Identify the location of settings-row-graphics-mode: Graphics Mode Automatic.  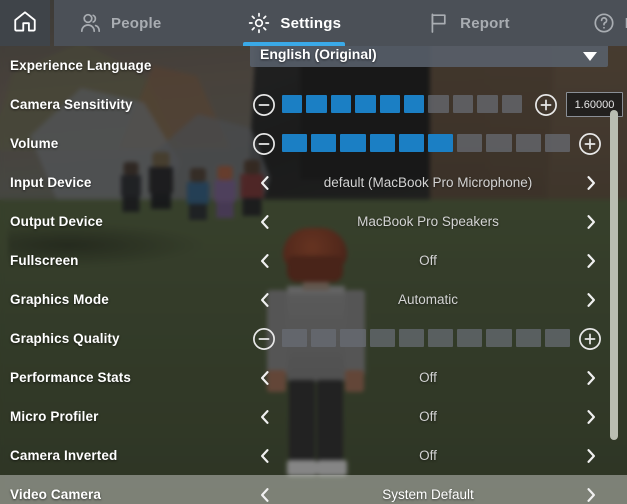
(313, 299).